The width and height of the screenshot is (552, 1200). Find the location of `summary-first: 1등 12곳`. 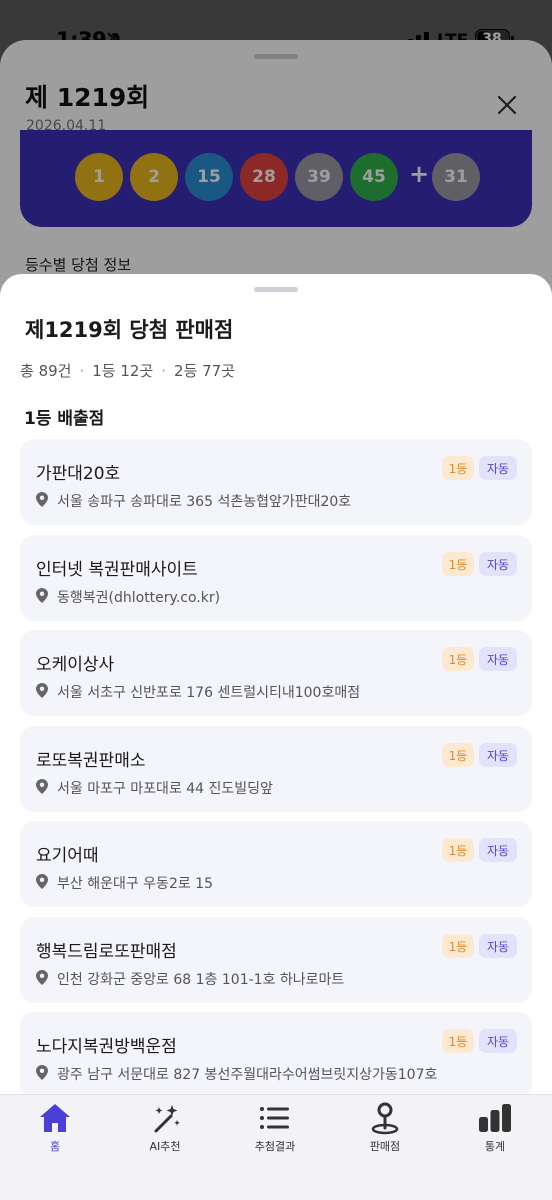

summary-first: 1등 12곳 is located at coordinates (123, 371).